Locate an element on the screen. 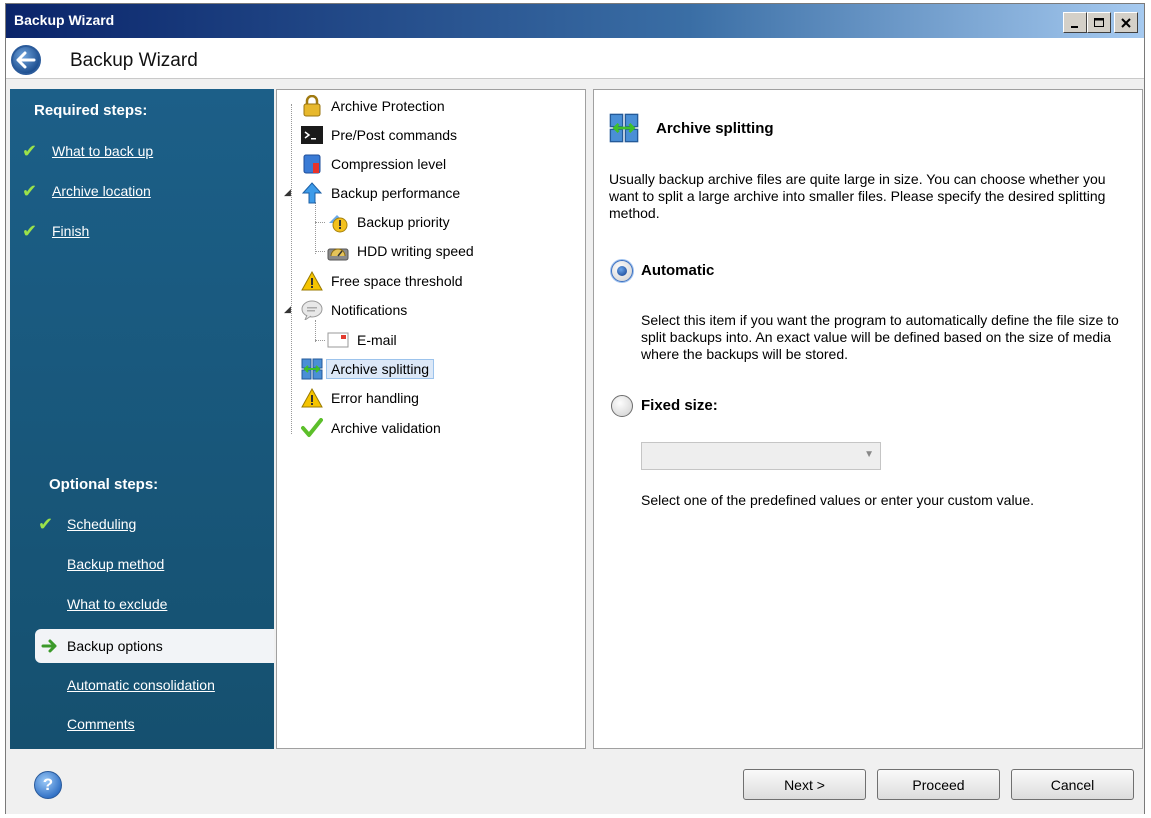  tree-node-label: Backup performance is located at coordinates (396, 193).